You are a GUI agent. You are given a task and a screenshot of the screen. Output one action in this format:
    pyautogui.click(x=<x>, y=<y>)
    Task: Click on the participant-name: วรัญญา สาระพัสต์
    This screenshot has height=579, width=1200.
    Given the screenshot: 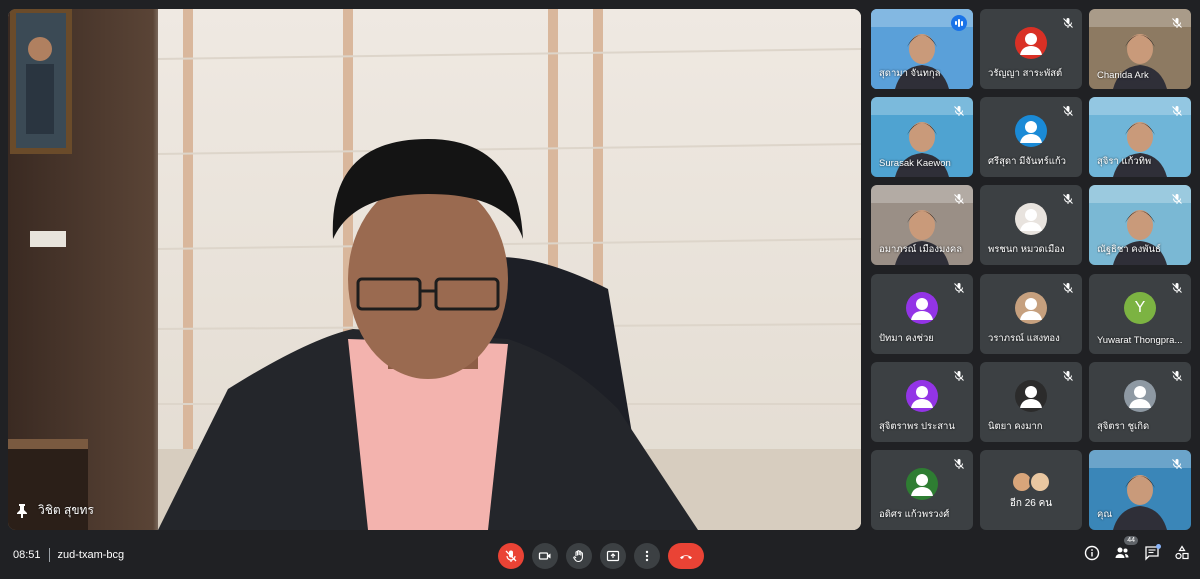 What is the action you would take?
    pyautogui.click(x=1025, y=73)
    